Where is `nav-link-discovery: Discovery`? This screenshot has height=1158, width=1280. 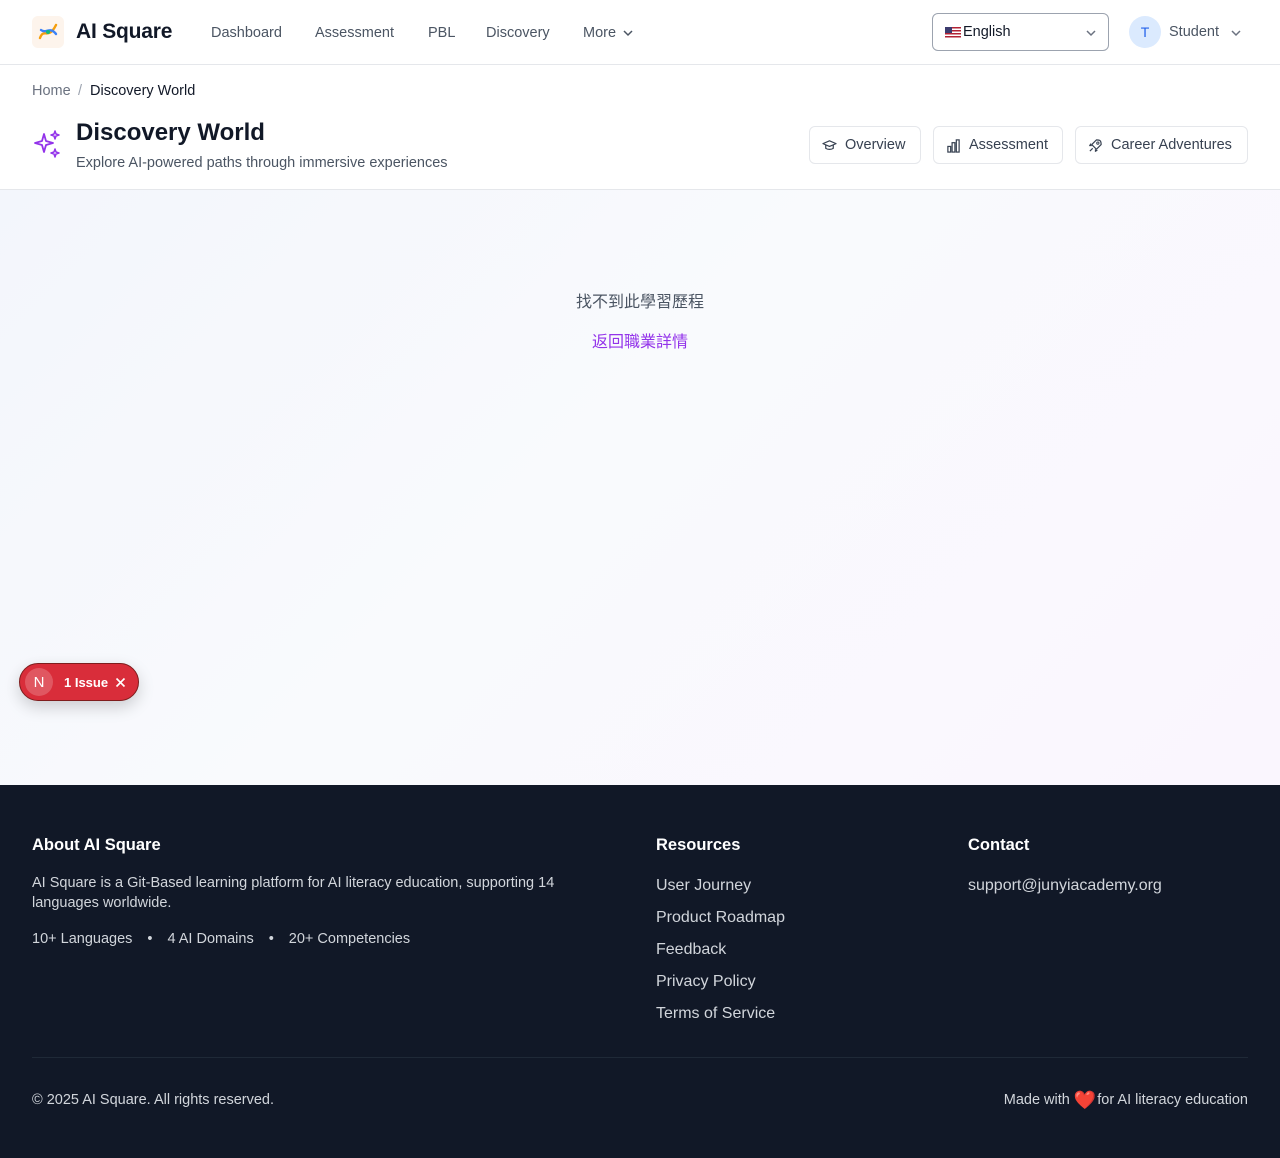 nav-link-discovery: Discovery is located at coordinates (518, 33).